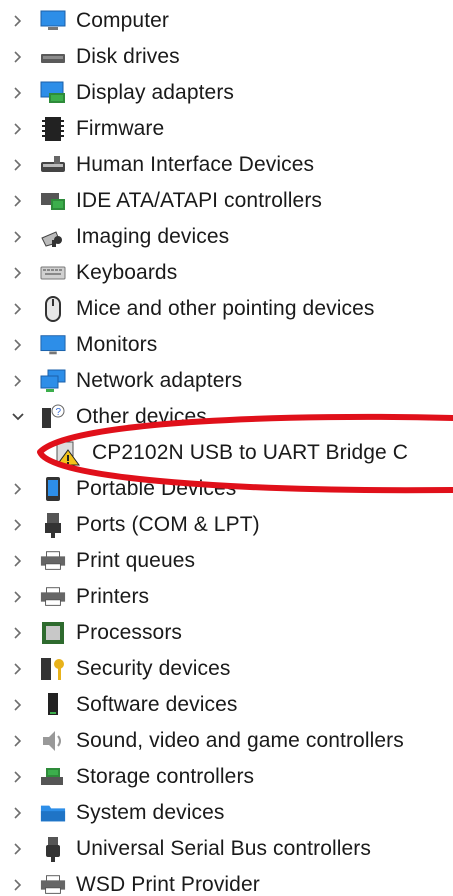 The height and width of the screenshot is (896, 453). What do you see at coordinates (53, 237) in the screenshot?
I see `camera-icon` at bounding box center [53, 237].